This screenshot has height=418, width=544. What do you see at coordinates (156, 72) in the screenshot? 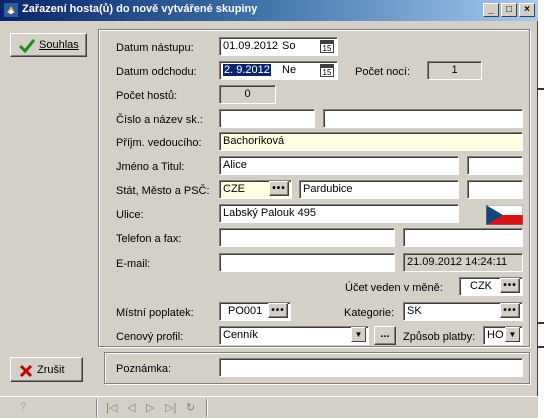
I see `departure-label: Datum odchodu:` at bounding box center [156, 72].